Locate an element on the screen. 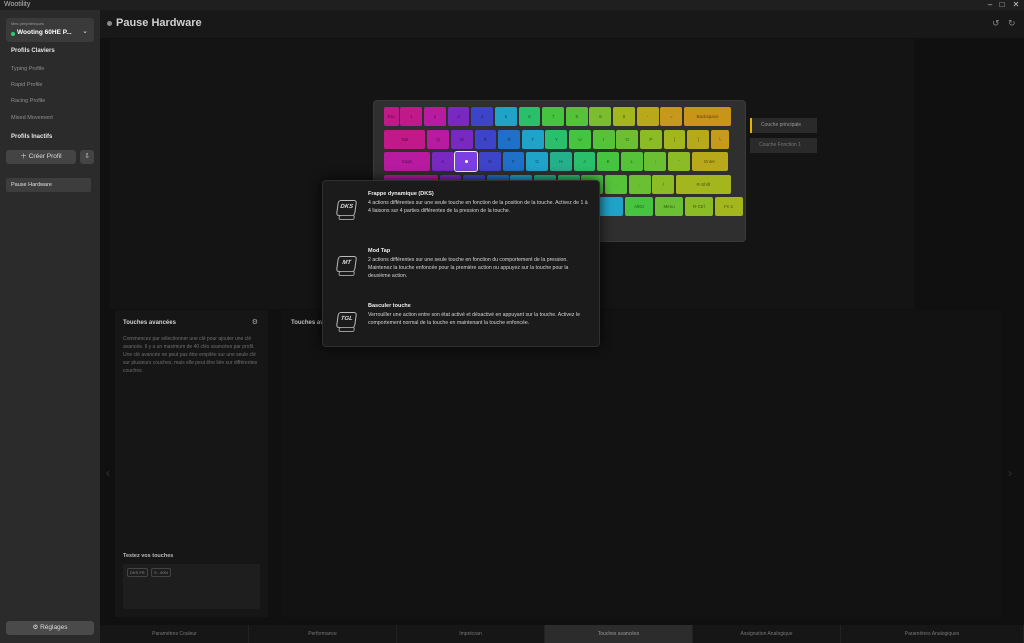  toggle-key-icon: TGL is located at coordinates (346, 320).